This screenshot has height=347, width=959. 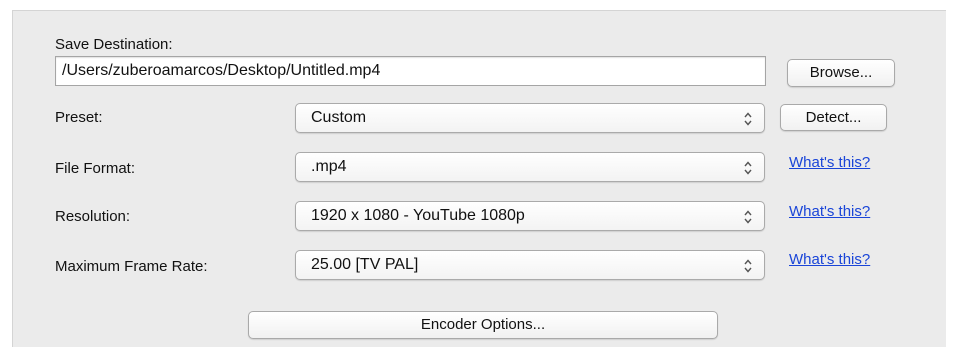 I want to click on preset-select-value: Custom, so click(x=339, y=117).